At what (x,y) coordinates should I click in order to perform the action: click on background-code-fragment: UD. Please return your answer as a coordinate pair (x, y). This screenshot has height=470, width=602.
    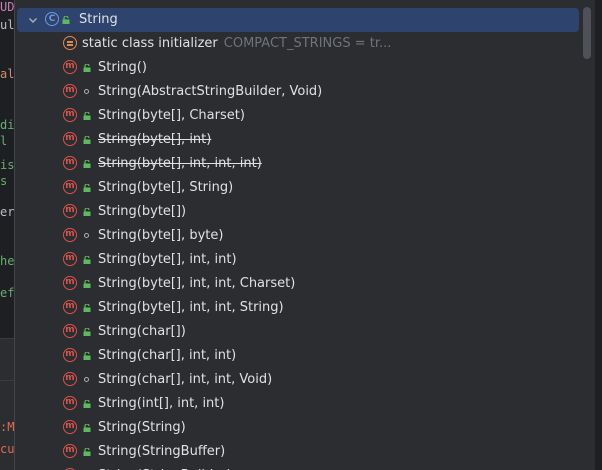
    Looking at the image, I should click on (7, 7).